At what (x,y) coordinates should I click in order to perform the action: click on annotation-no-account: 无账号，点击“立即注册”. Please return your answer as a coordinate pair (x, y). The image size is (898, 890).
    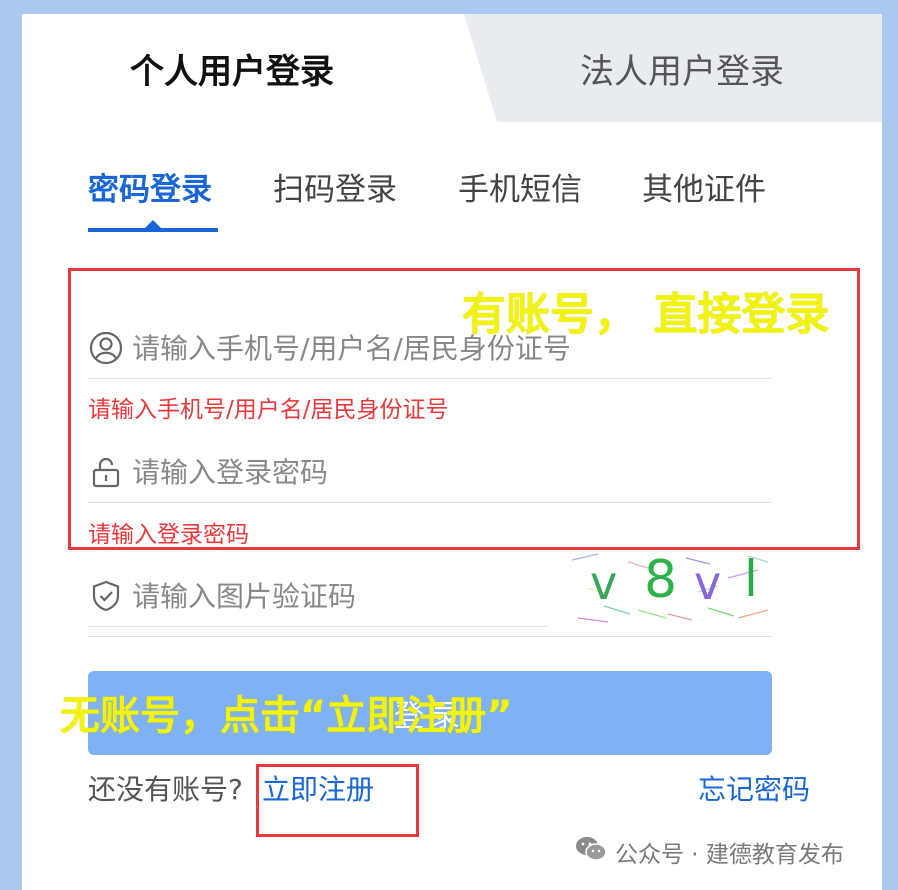
    Looking at the image, I should click on (286, 716).